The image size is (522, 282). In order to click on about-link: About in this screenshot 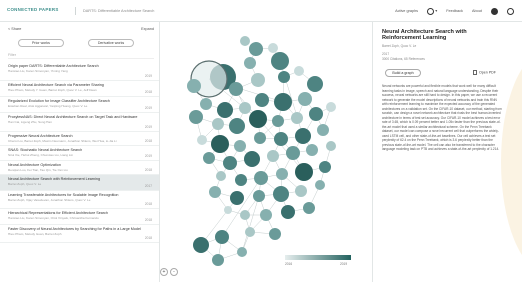, I will do `click(477, 11)`.